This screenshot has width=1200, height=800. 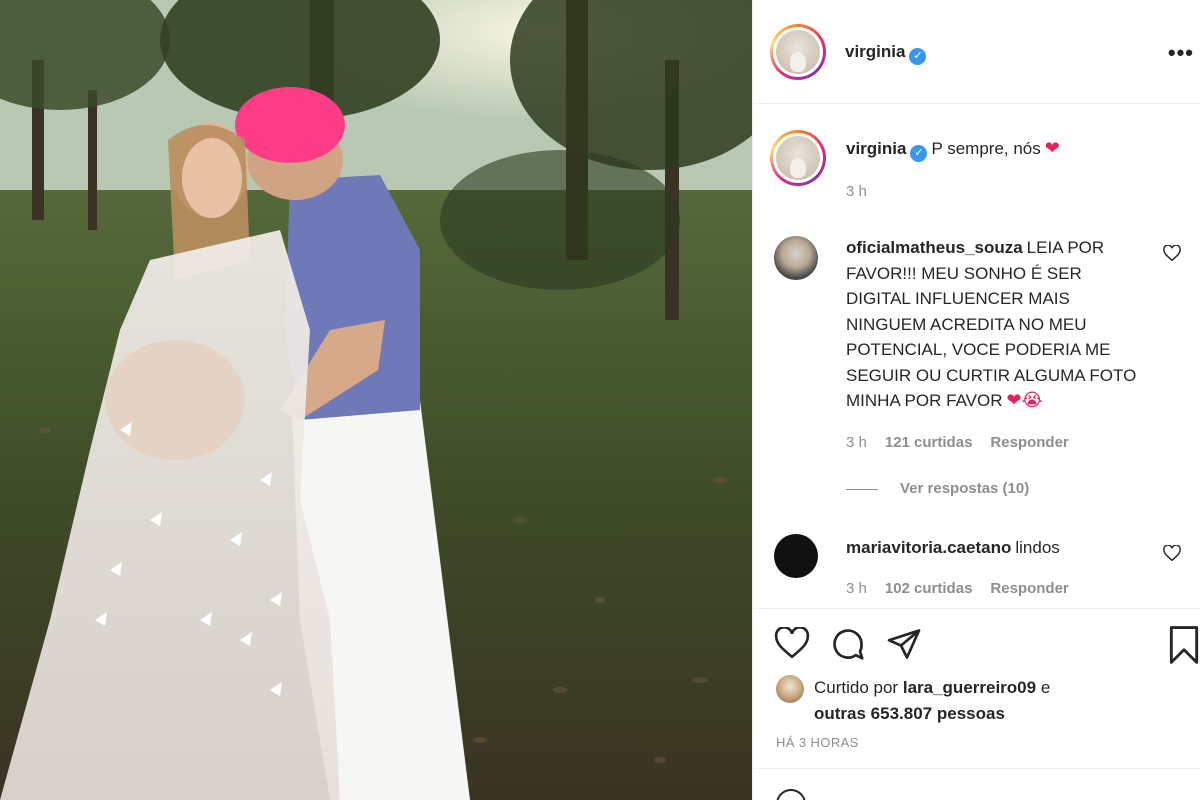 I want to click on comment-bubble-icon, so click(x=848, y=646).